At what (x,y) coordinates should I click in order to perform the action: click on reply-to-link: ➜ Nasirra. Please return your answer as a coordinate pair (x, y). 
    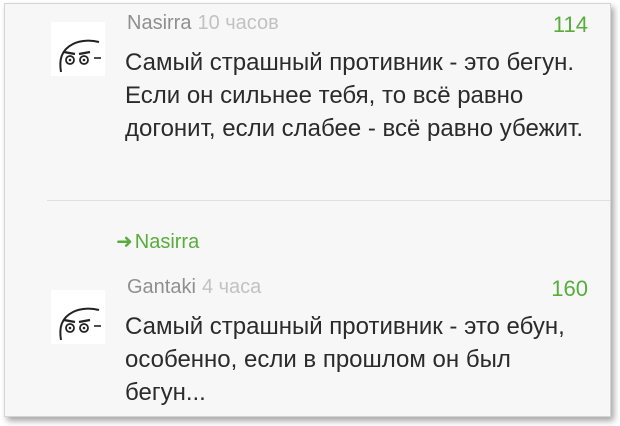
    Looking at the image, I should click on (157, 241).